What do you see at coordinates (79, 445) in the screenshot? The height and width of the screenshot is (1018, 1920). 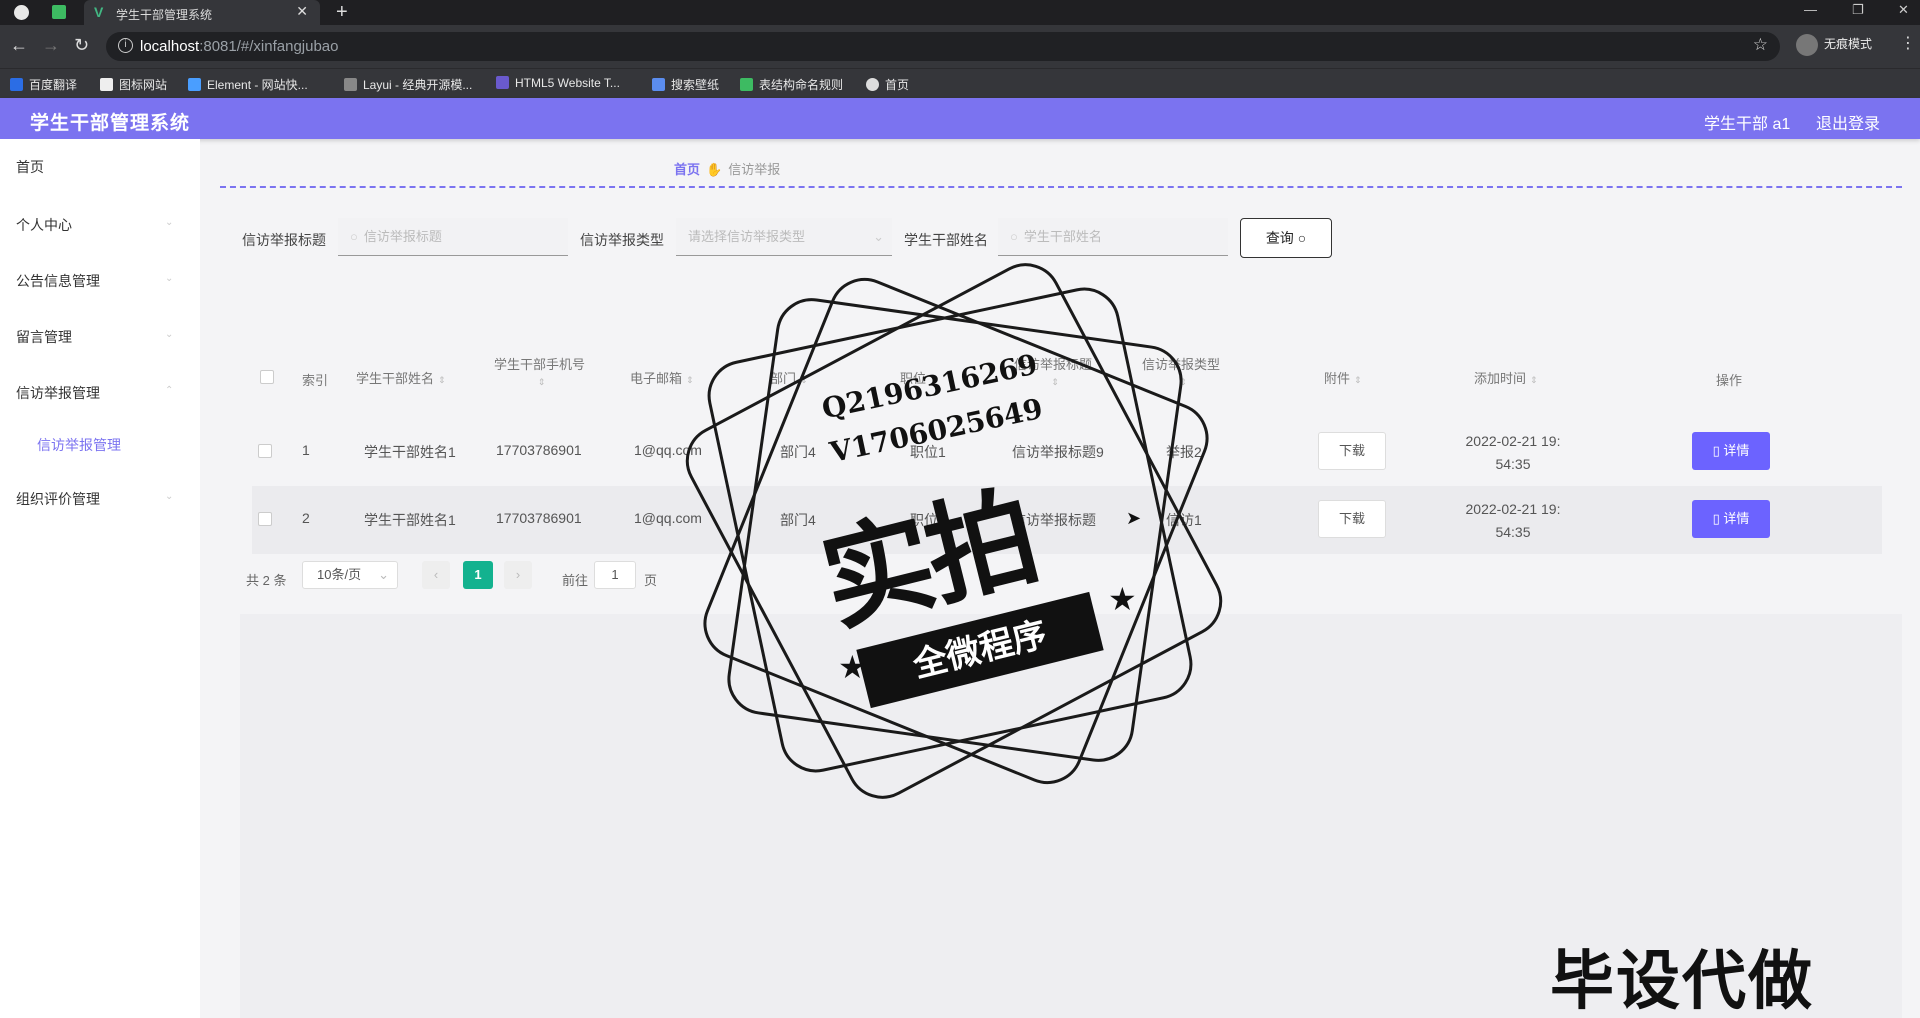 I see `sidebar-subitem-reports: 信访举报管理` at bounding box center [79, 445].